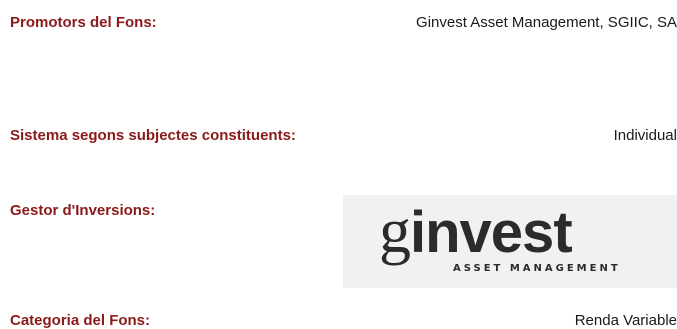 The height and width of the screenshot is (329, 677). Describe the element at coordinates (83, 22) in the screenshot. I see `promotors-label: Promotors del Fons:` at that location.